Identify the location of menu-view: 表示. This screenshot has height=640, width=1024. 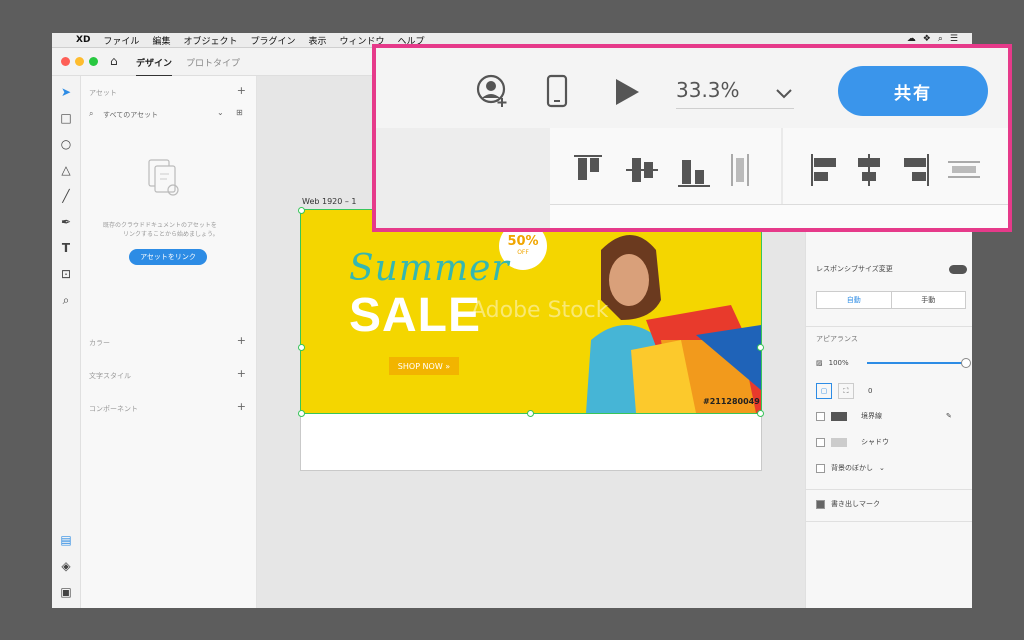
(317, 40).